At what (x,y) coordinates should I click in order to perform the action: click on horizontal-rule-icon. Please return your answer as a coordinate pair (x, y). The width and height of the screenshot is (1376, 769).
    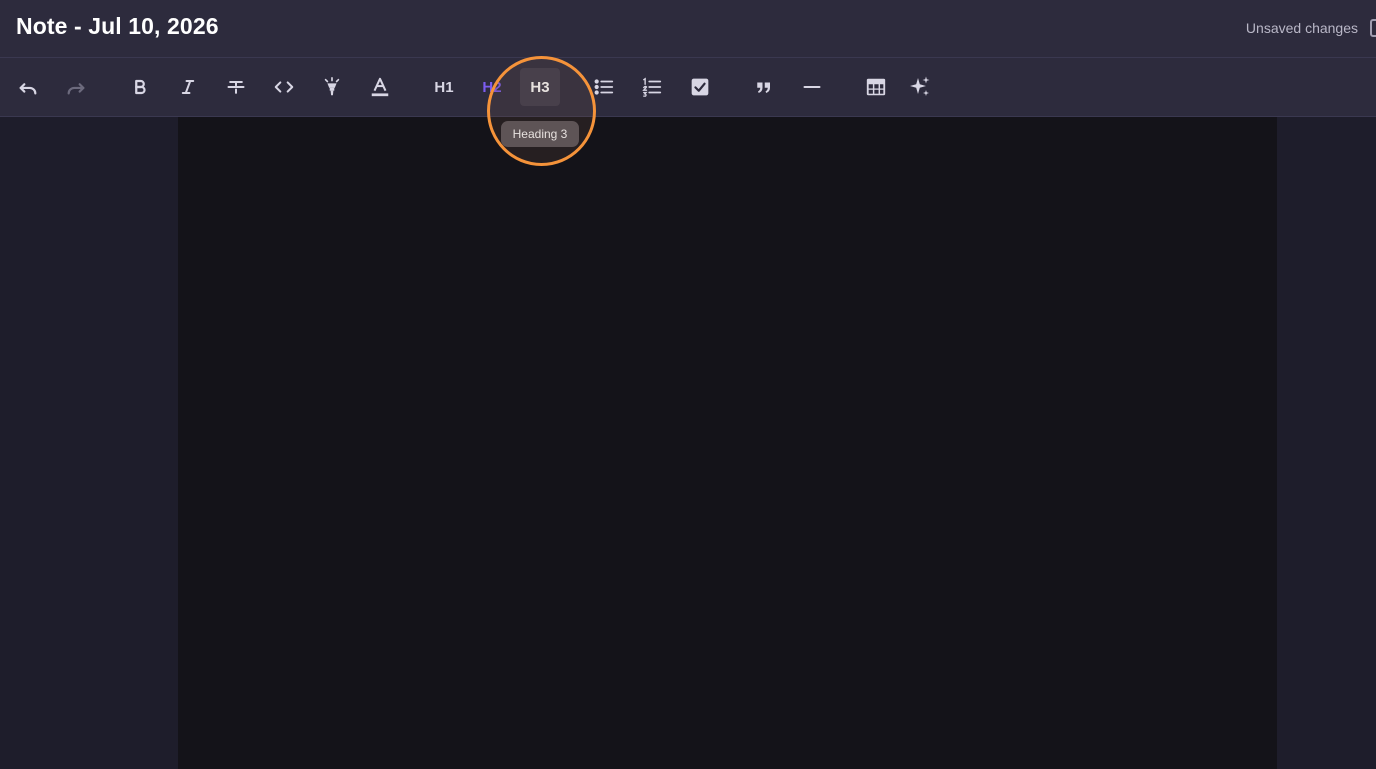
    Looking at the image, I should click on (812, 87).